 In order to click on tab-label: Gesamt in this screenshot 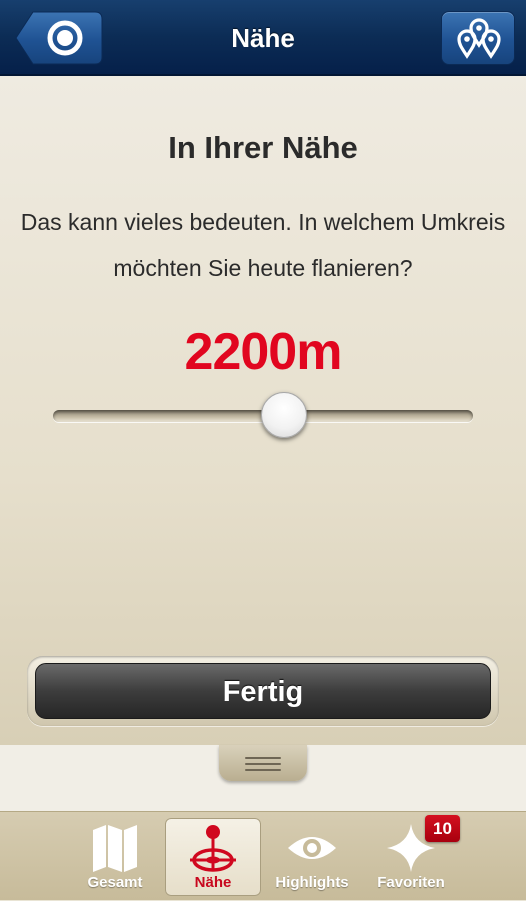, I will do `click(115, 882)`.